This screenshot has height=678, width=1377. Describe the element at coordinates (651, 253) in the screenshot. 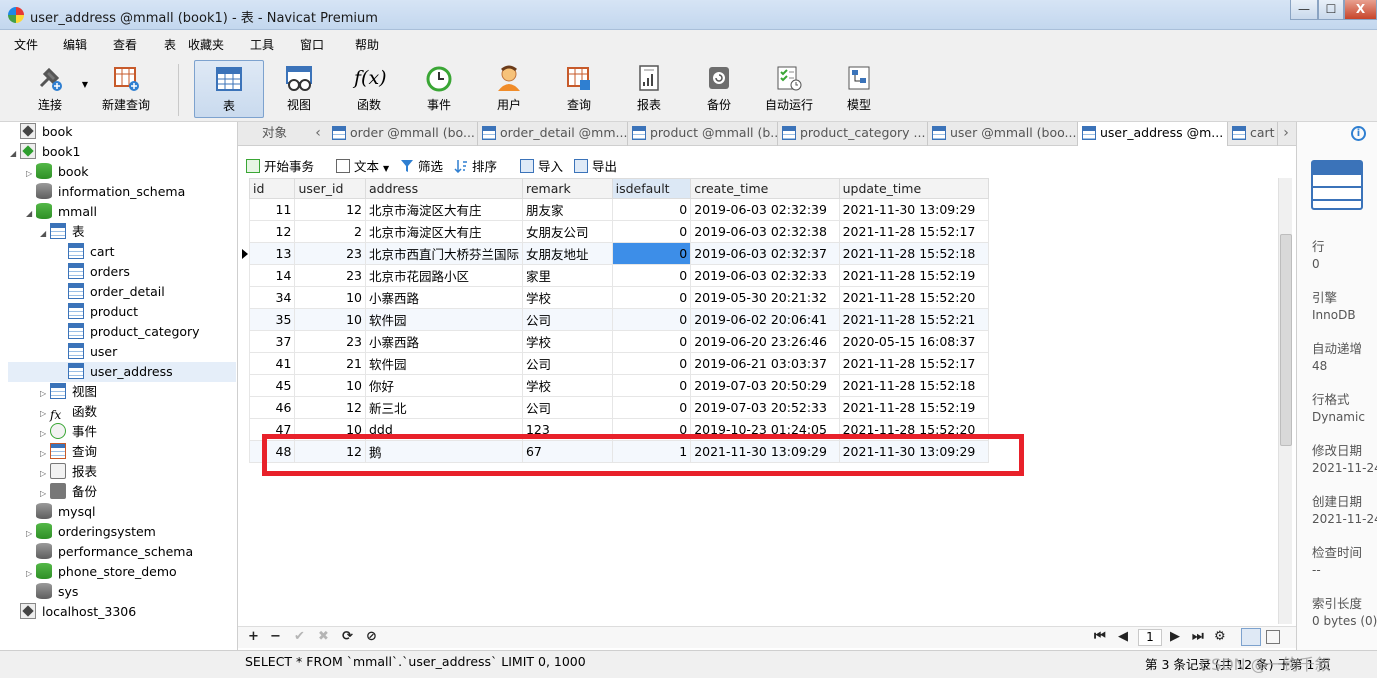

I see `cell-isdefault-selected: 0` at that location.